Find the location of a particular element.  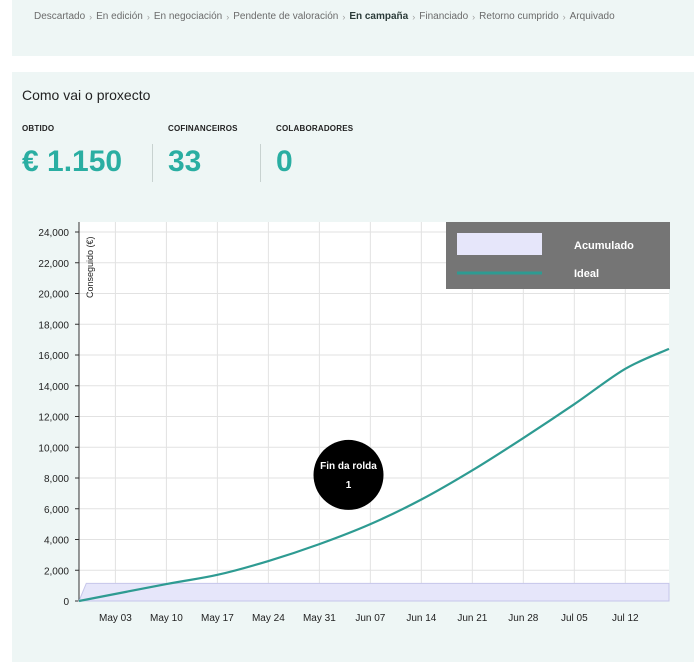

y-tick-label: 2,000 is located at coordinates (56, 571).